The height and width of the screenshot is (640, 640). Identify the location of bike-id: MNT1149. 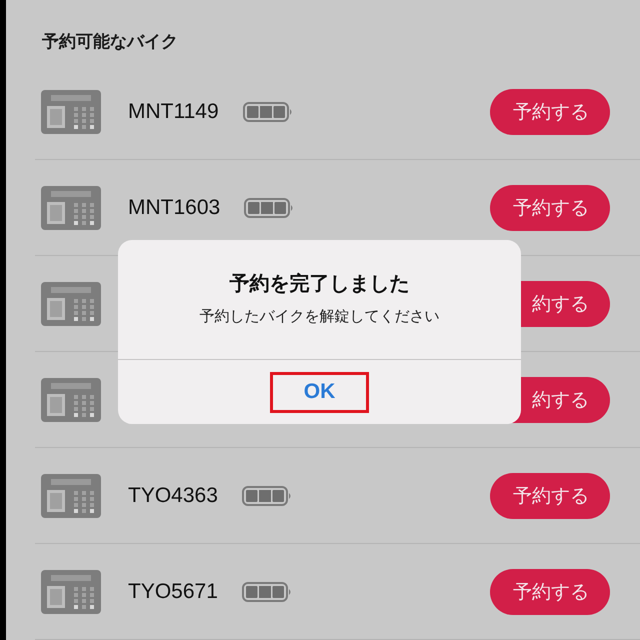
(173, 112).